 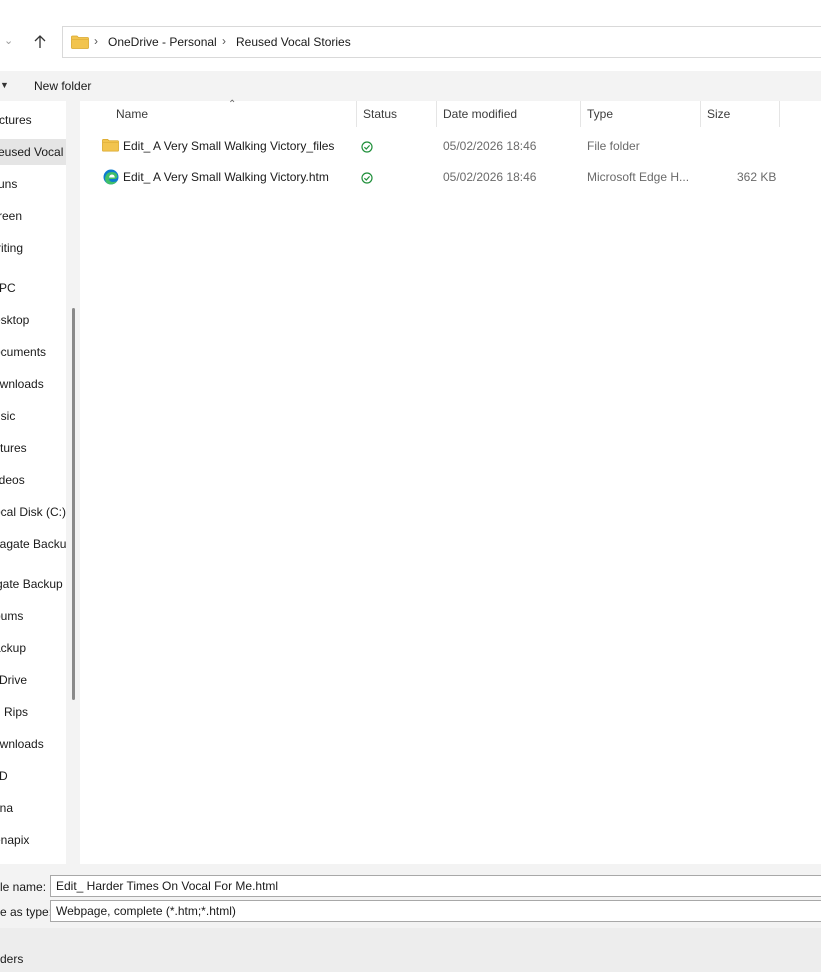 What do you see at coordinates (410, 950) in the screenshot?
I see `dialog-footer` at bounding box center [410, 950].